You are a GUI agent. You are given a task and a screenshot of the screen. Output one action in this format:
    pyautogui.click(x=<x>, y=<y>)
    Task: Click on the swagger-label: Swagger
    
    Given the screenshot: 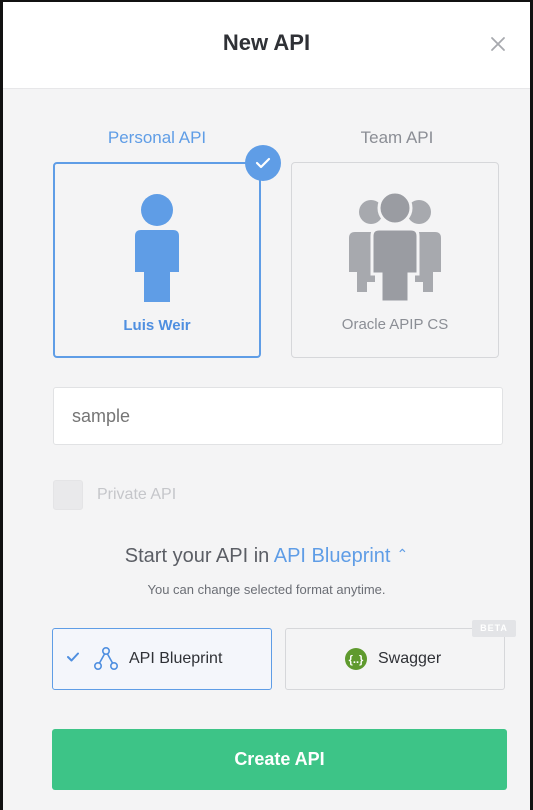 What is the action you would take?
    pyautogui.click(x=410, y=658)
    